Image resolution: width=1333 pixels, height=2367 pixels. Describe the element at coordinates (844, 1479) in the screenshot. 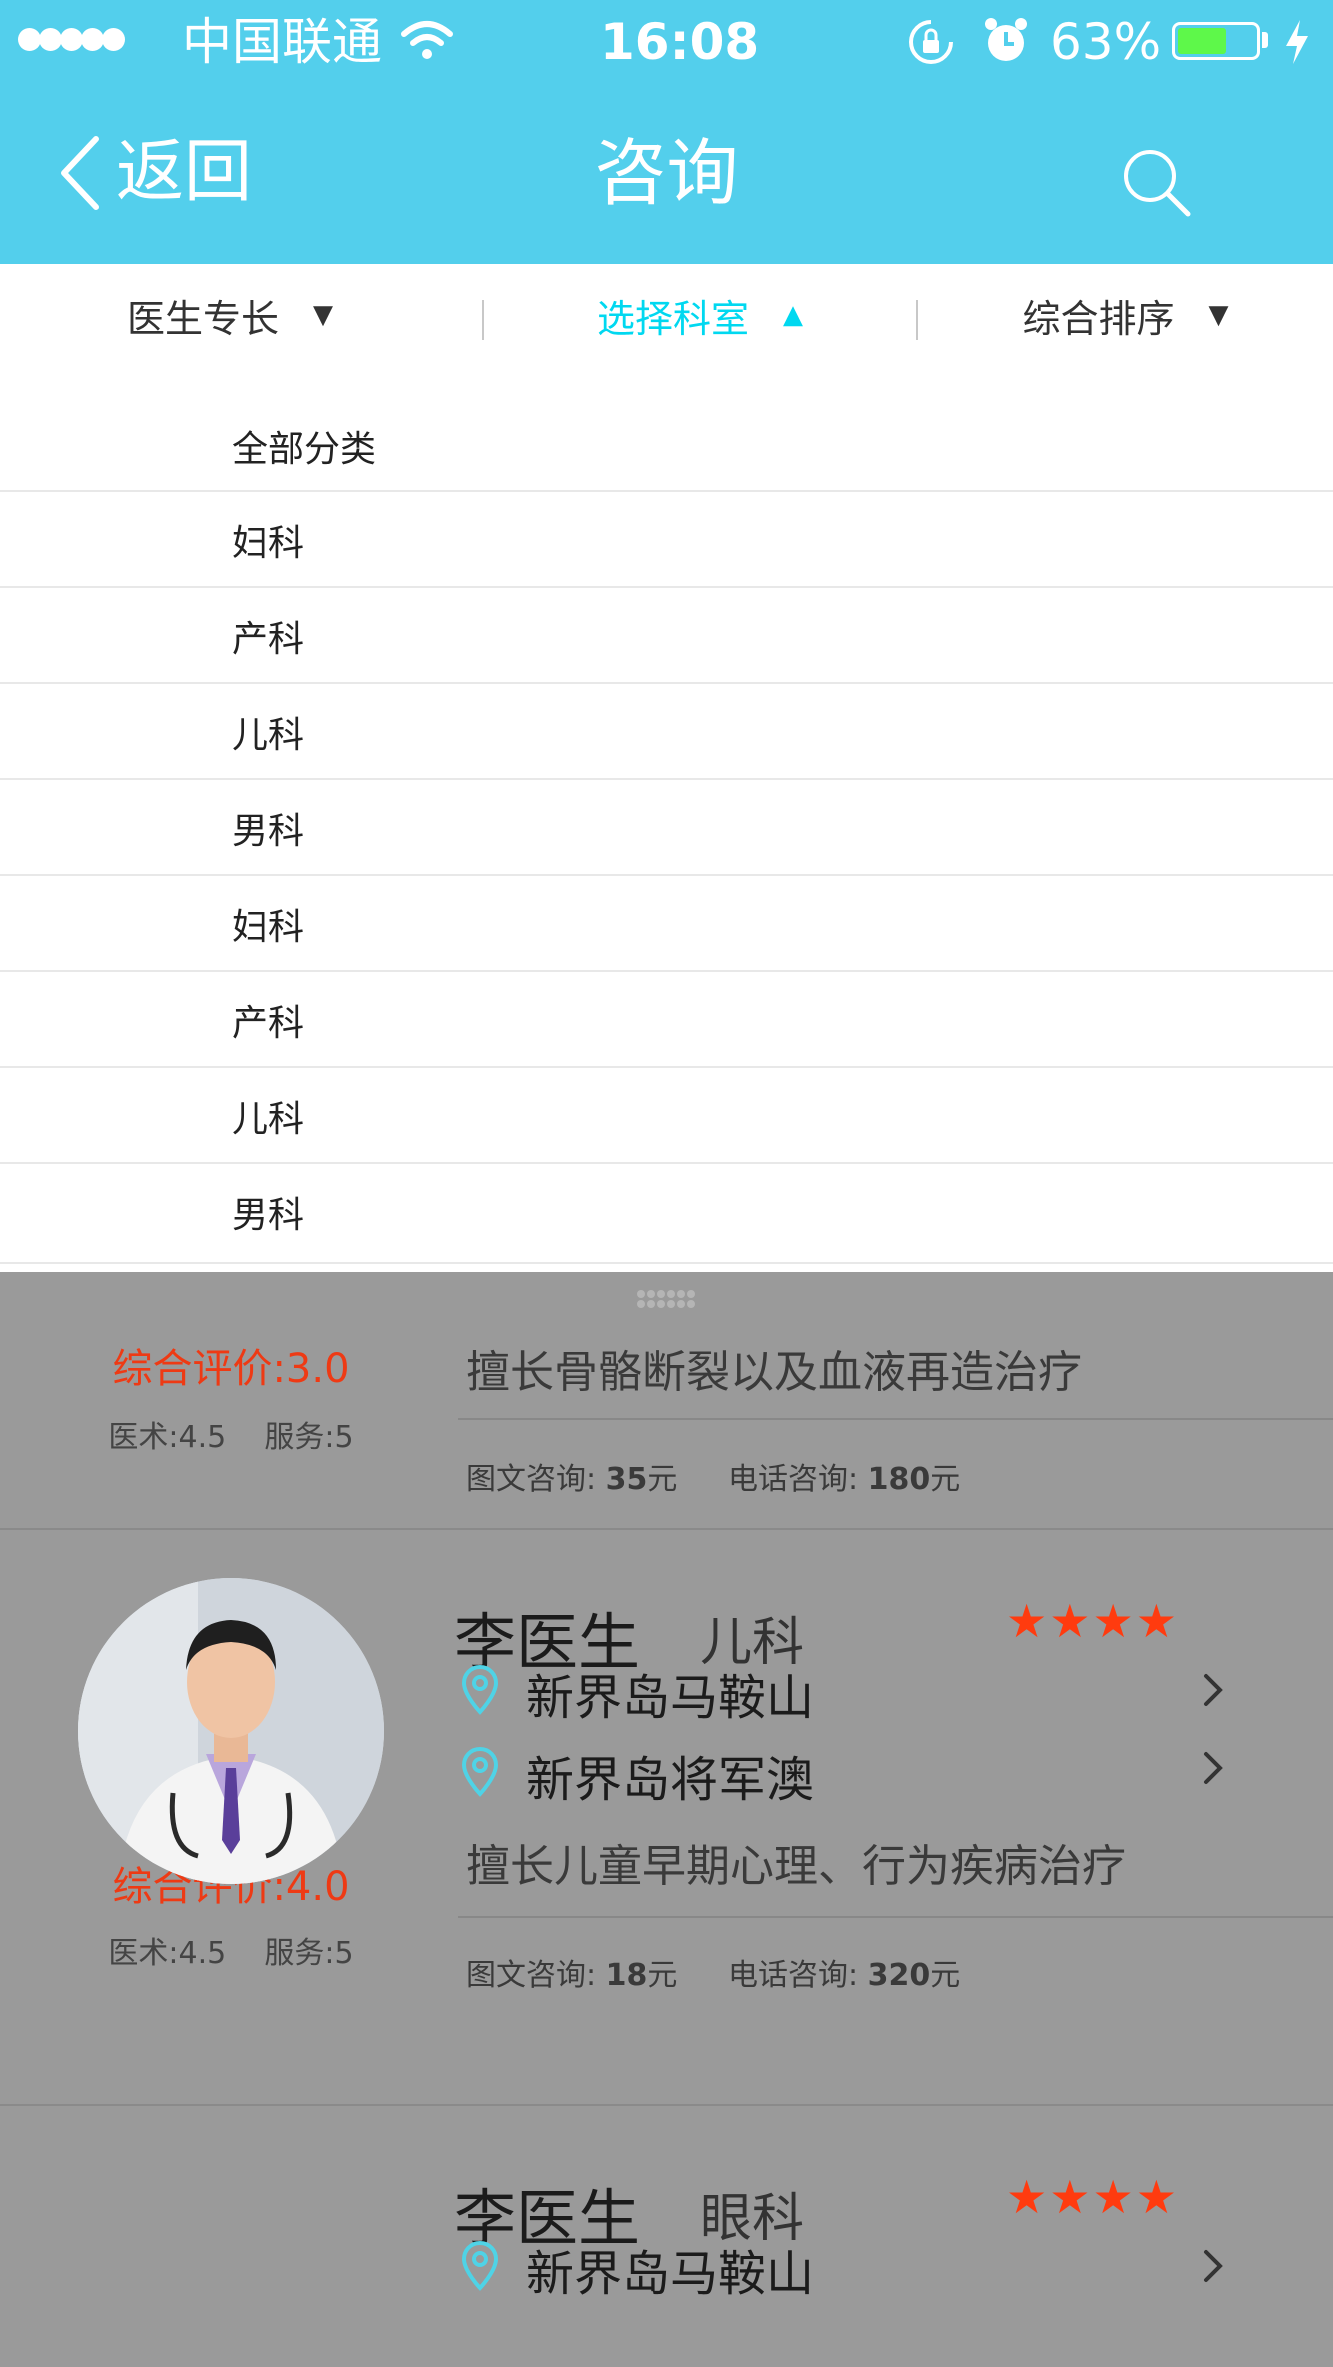

I see `phone-consult-price: 电话咨询: 180元` at that location.